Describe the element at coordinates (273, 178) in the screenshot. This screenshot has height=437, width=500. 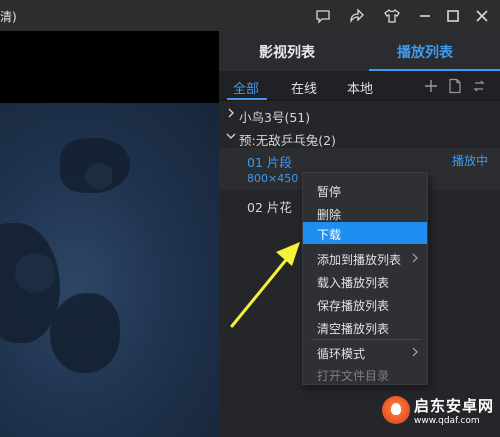
I see `item-resolution: 800×450` at that location.